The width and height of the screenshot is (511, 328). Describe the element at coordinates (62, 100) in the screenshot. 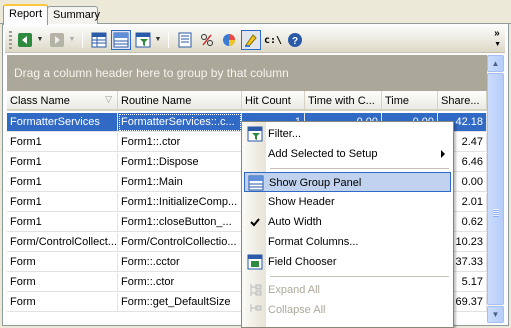

I see `column-header-class-name: Class Name ▽` at that location.